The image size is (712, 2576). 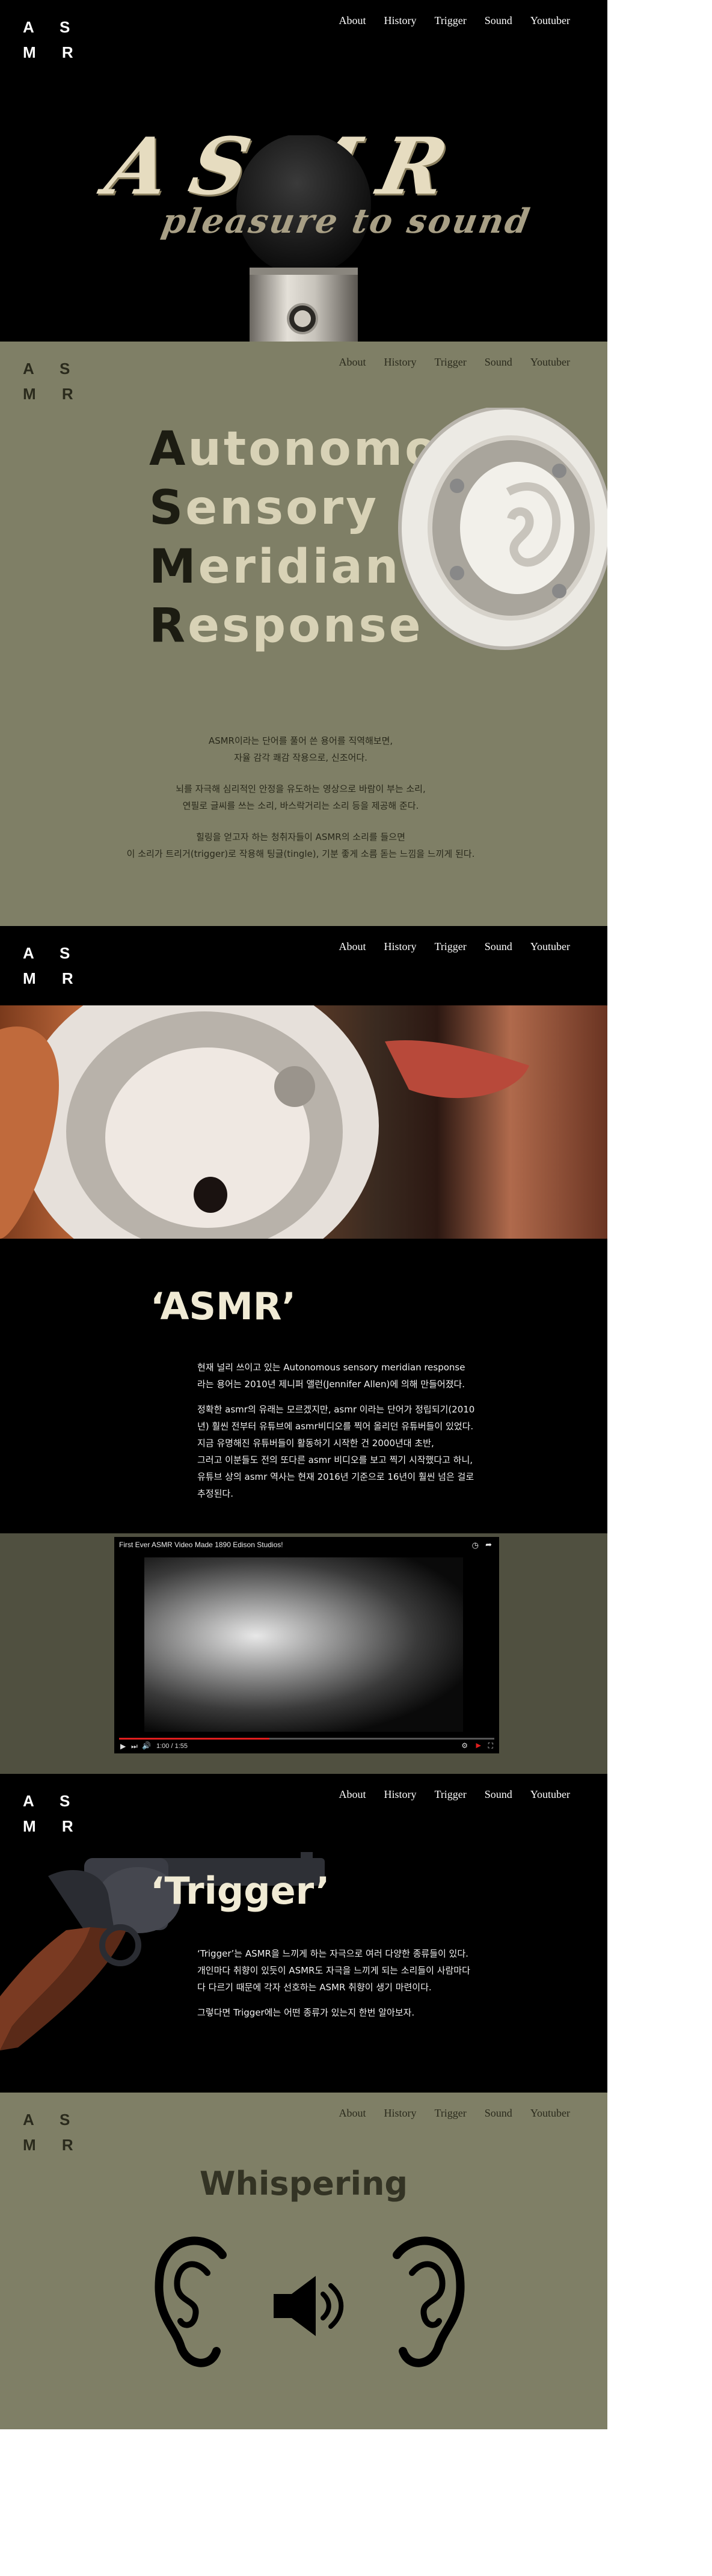 I want to click on video-frame, so click(x=303, y=1644).